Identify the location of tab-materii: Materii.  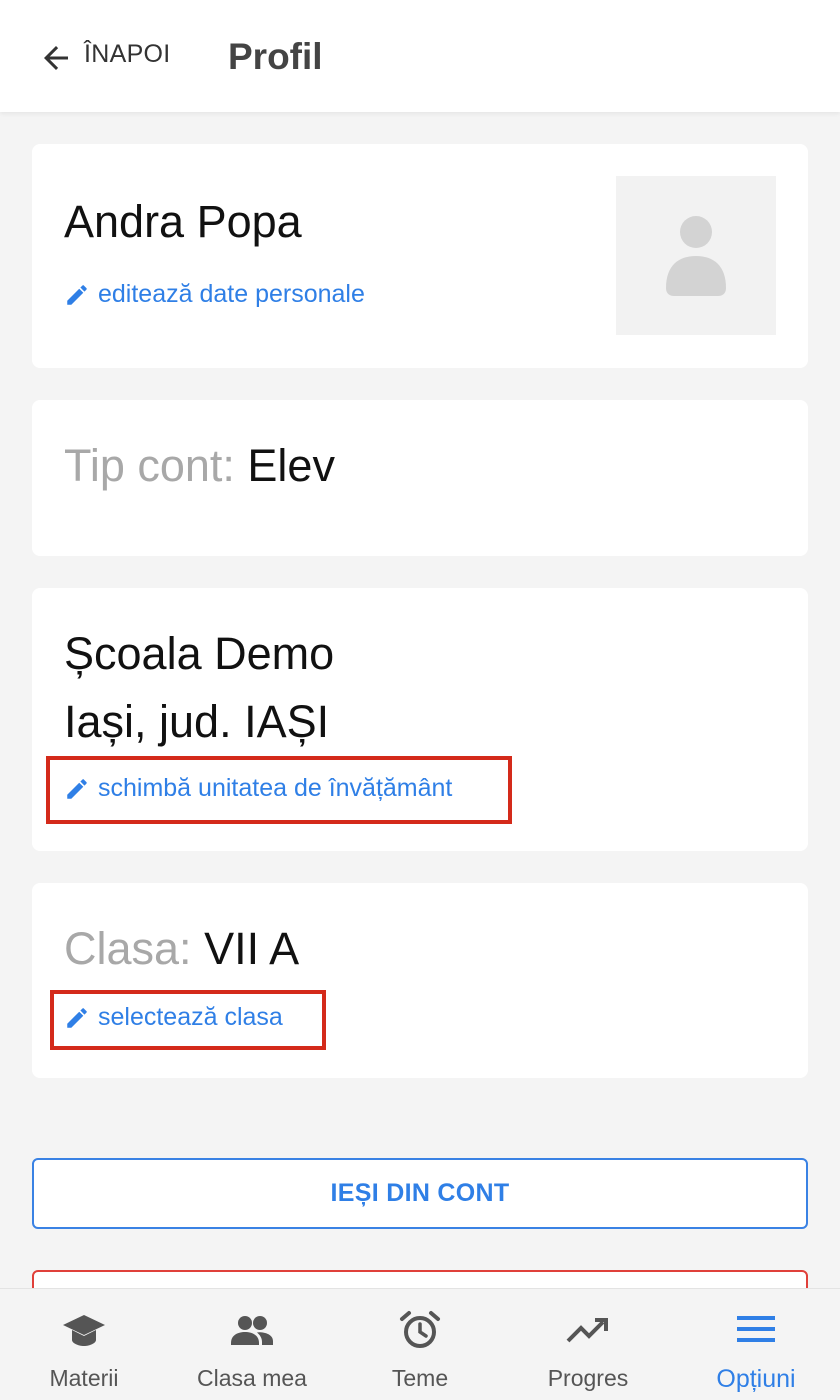
(84, 1344).